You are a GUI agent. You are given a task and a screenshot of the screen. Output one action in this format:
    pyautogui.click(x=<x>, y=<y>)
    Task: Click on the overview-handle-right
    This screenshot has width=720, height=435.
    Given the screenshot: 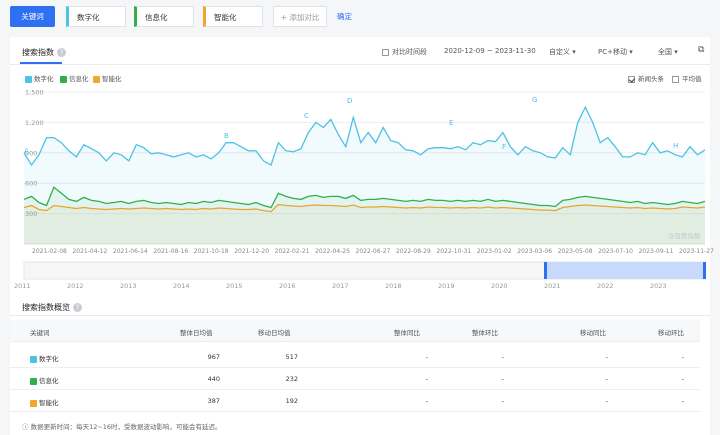 What is the action you would take?
    pyautogui.click(x=704, y=270)
    